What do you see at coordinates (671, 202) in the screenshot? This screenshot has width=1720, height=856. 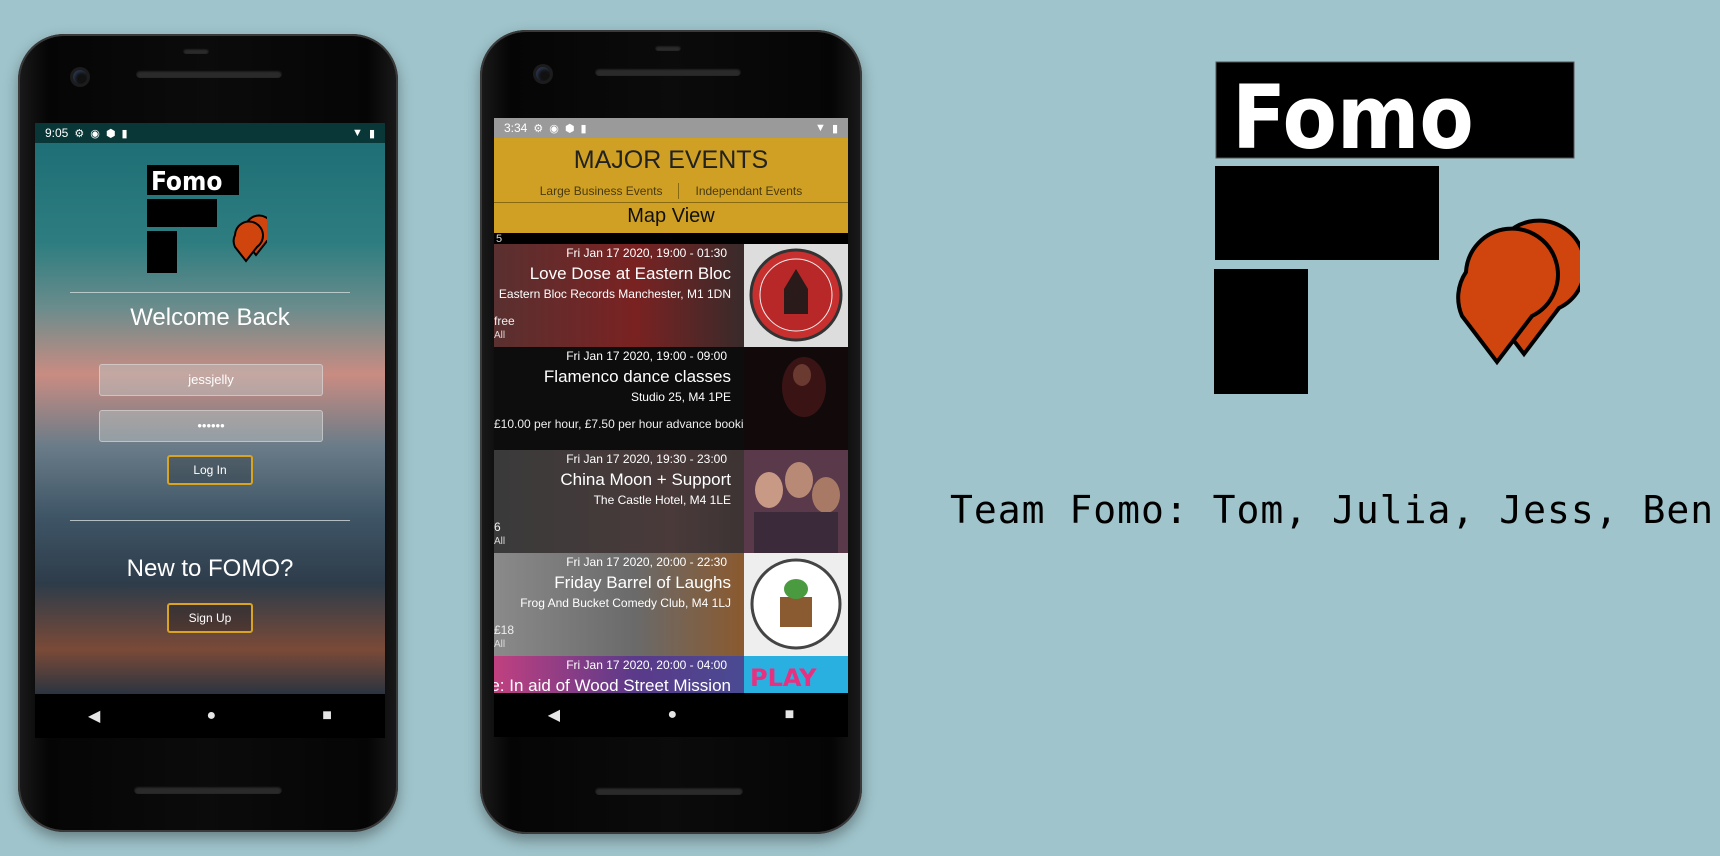 I see `header-divider` at bounding box center [671, 202].